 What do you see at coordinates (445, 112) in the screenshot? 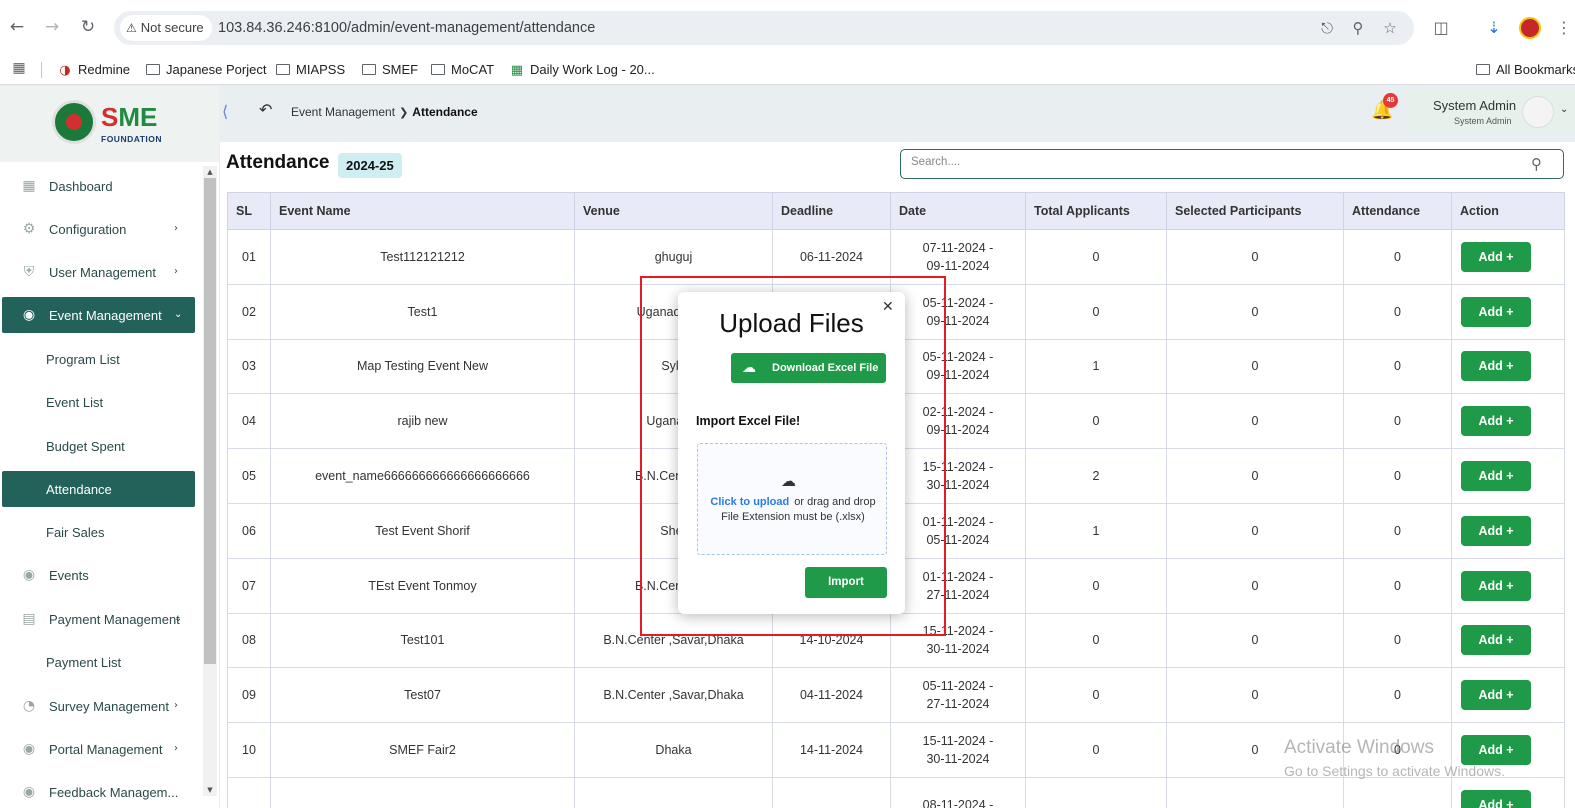
I see `breadcrumb-attendance: Attendance` at bounding box center [445, 112].